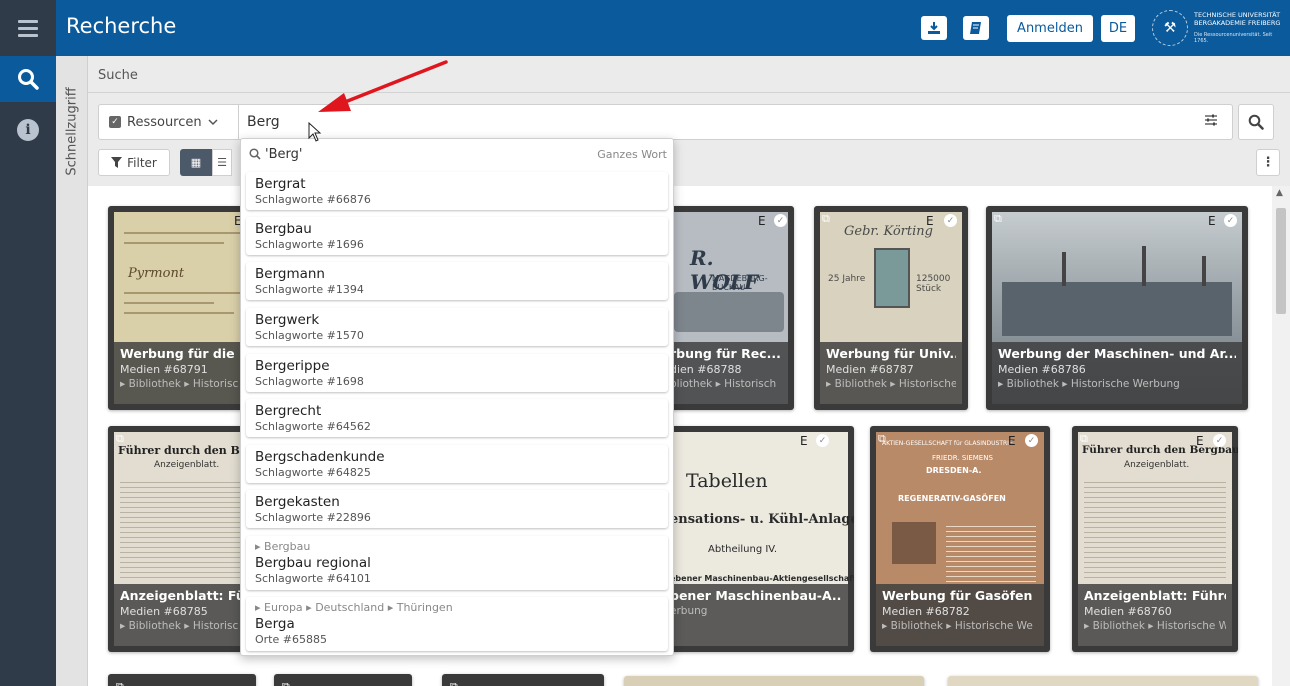 The width and height of the screenshot is (1290, 686). What do you see at coordinates (457, 281) in the screenshot?
I see `suggestion-item: Bergmann Schlagworte #1394` at bounding box center [457, 281].